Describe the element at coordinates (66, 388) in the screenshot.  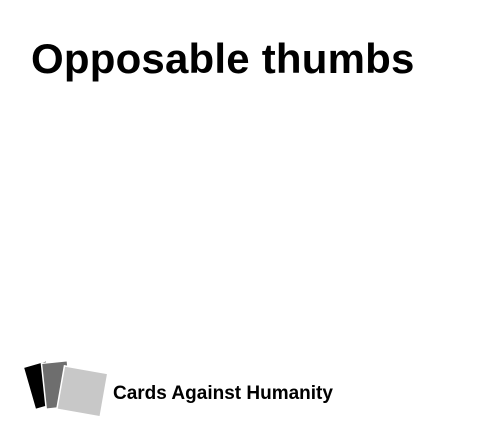
I see `stacked-cards-icon` at that location.